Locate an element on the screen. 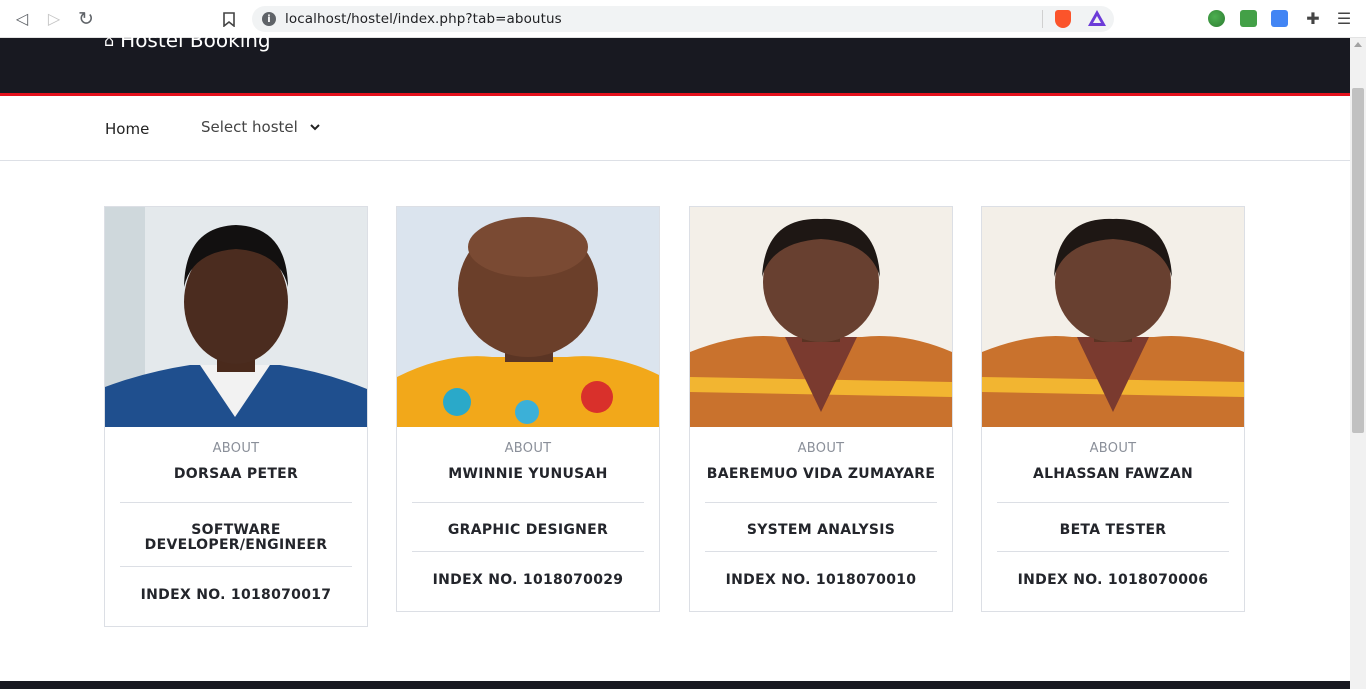  brave-rewards-icon is located at coordinates (1097, 18).